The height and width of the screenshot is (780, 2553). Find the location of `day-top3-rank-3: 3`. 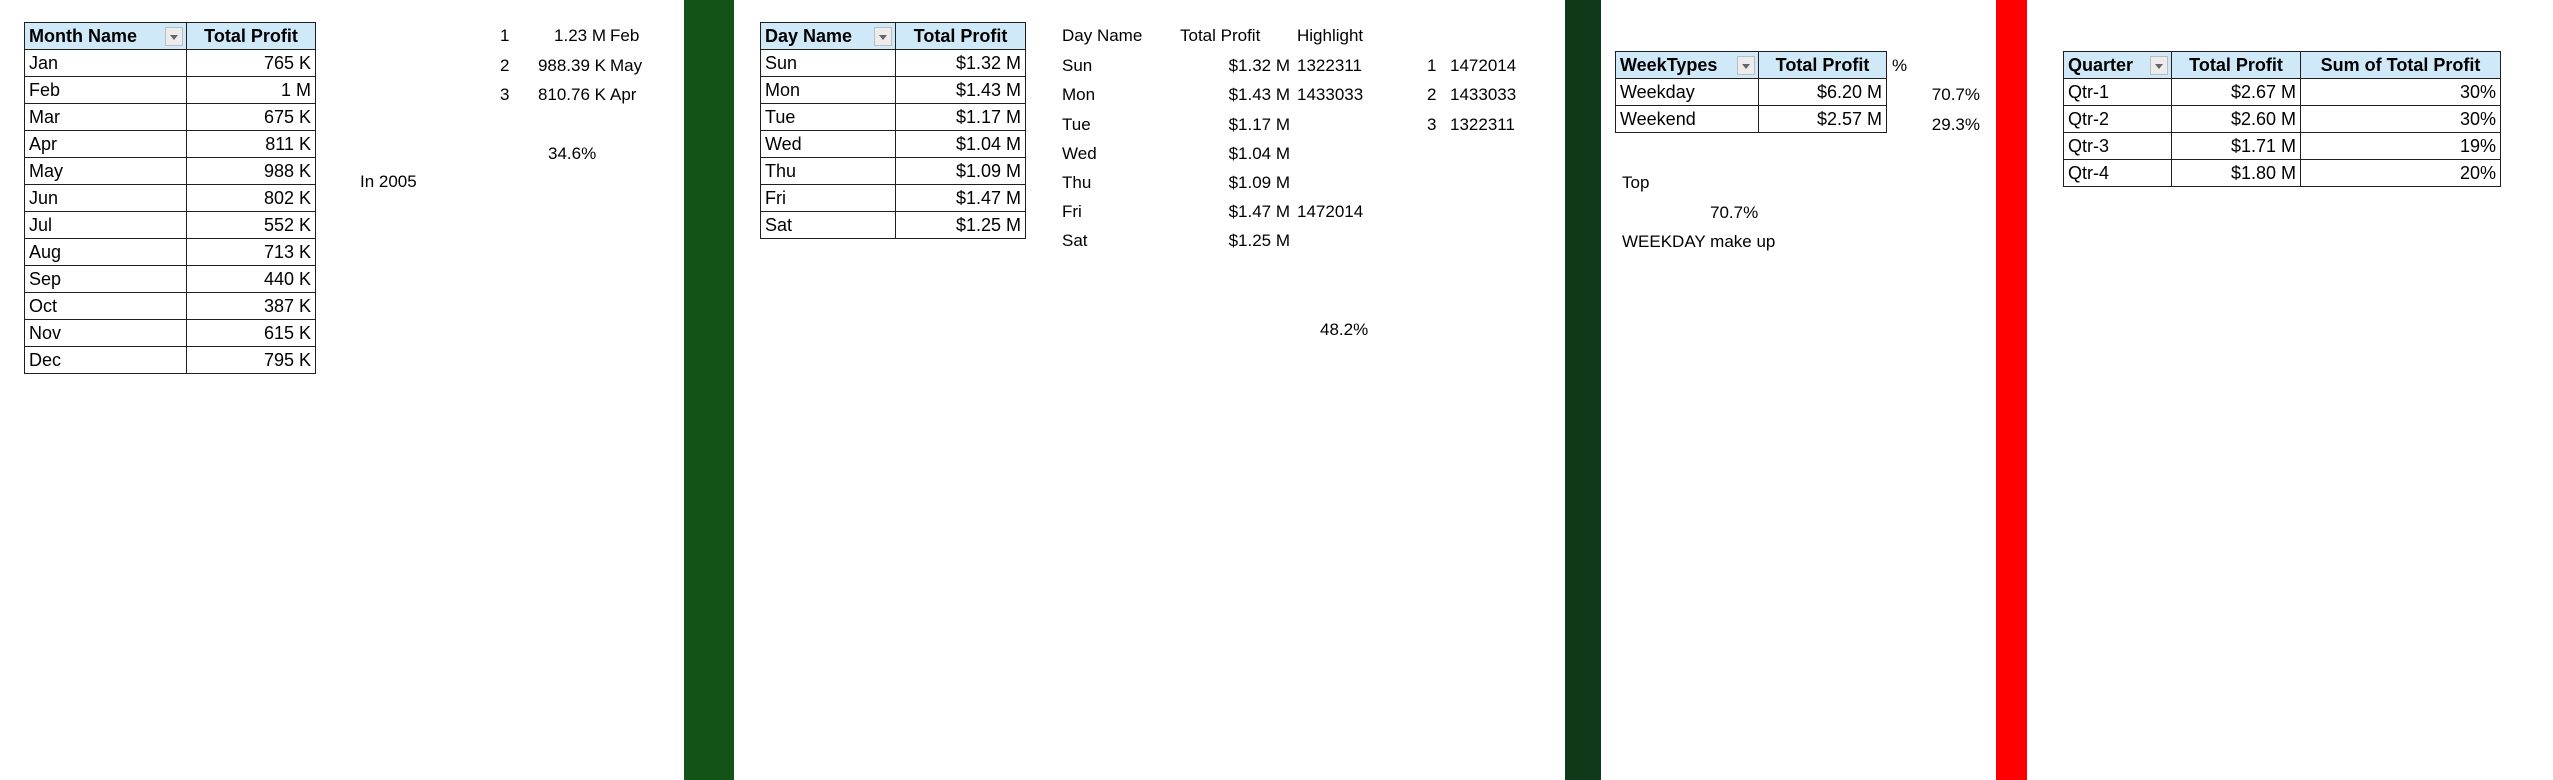

day-top3-rank-3: 3 is located at coordinates (1431, 125).